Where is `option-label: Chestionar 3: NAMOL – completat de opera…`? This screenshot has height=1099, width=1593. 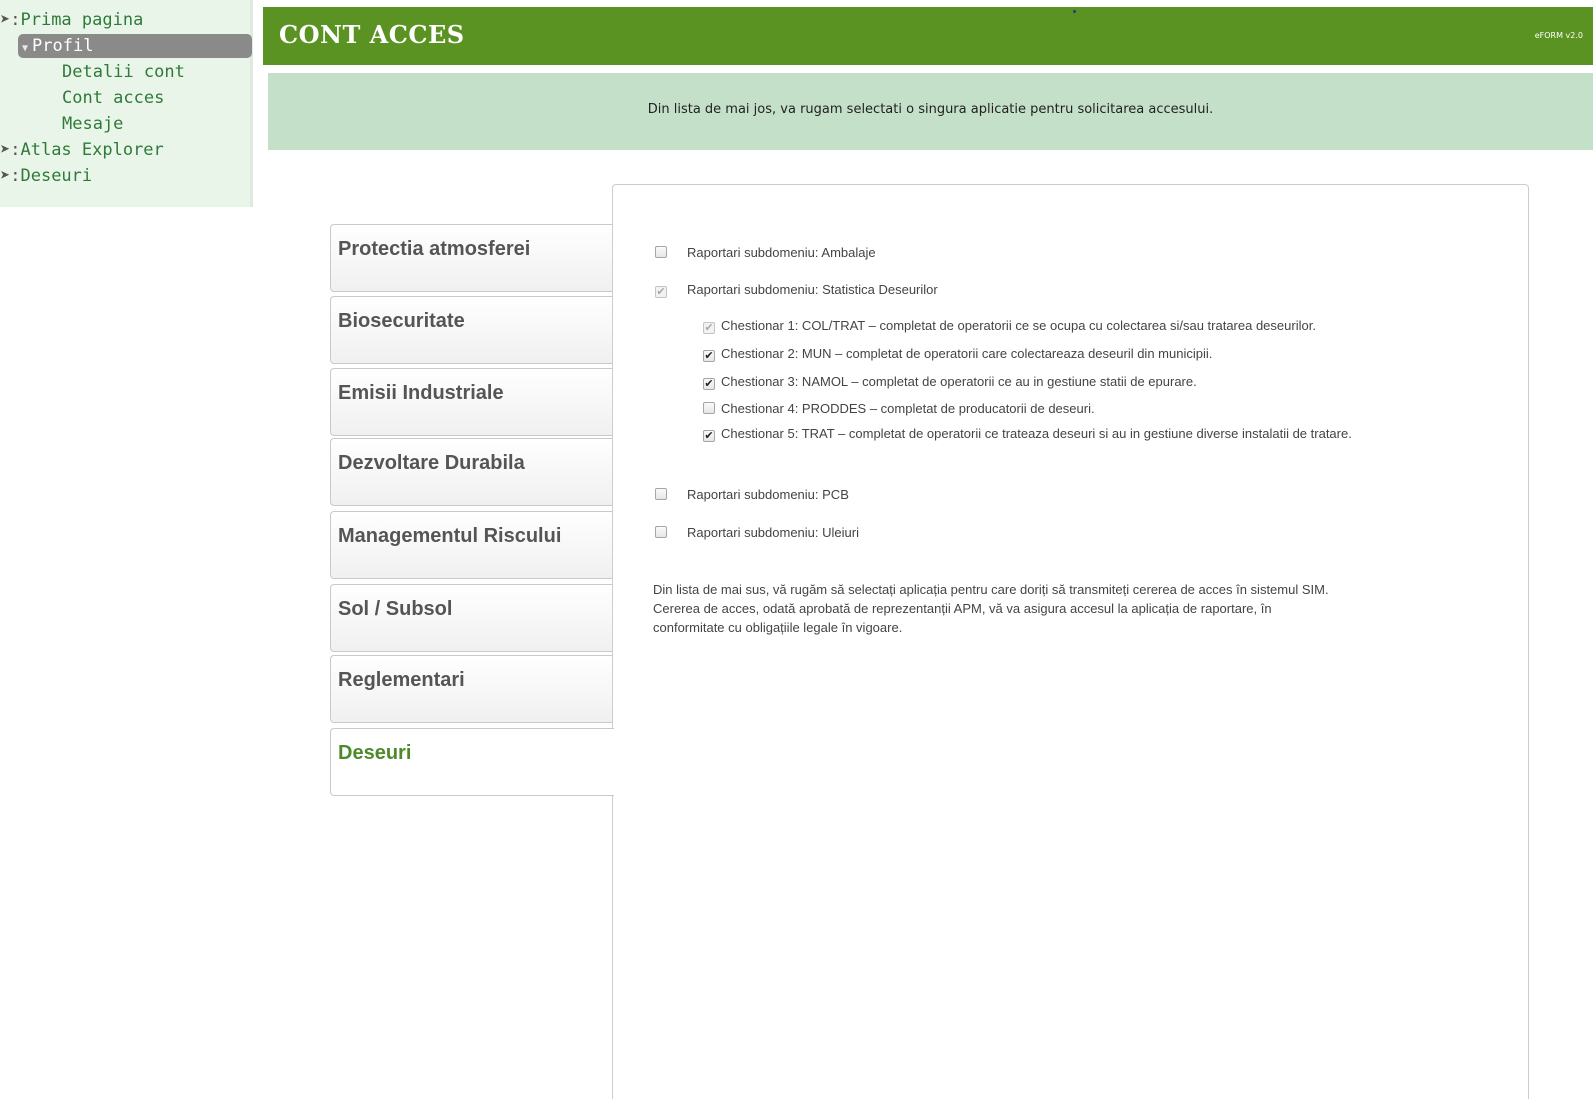 option-label: Chestionar 3: NAMOL – completat de opera… is located at coordinates (959, 381).